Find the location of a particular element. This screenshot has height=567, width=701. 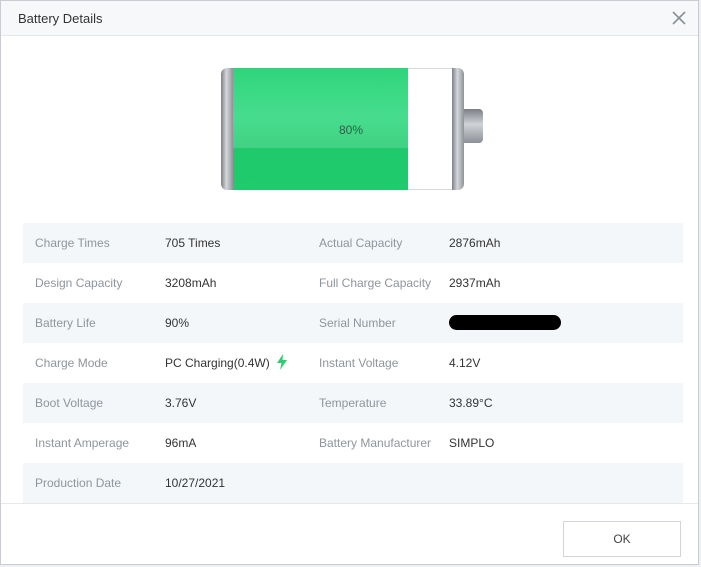

battery-body: 80% is located at coordinates (342, 129).